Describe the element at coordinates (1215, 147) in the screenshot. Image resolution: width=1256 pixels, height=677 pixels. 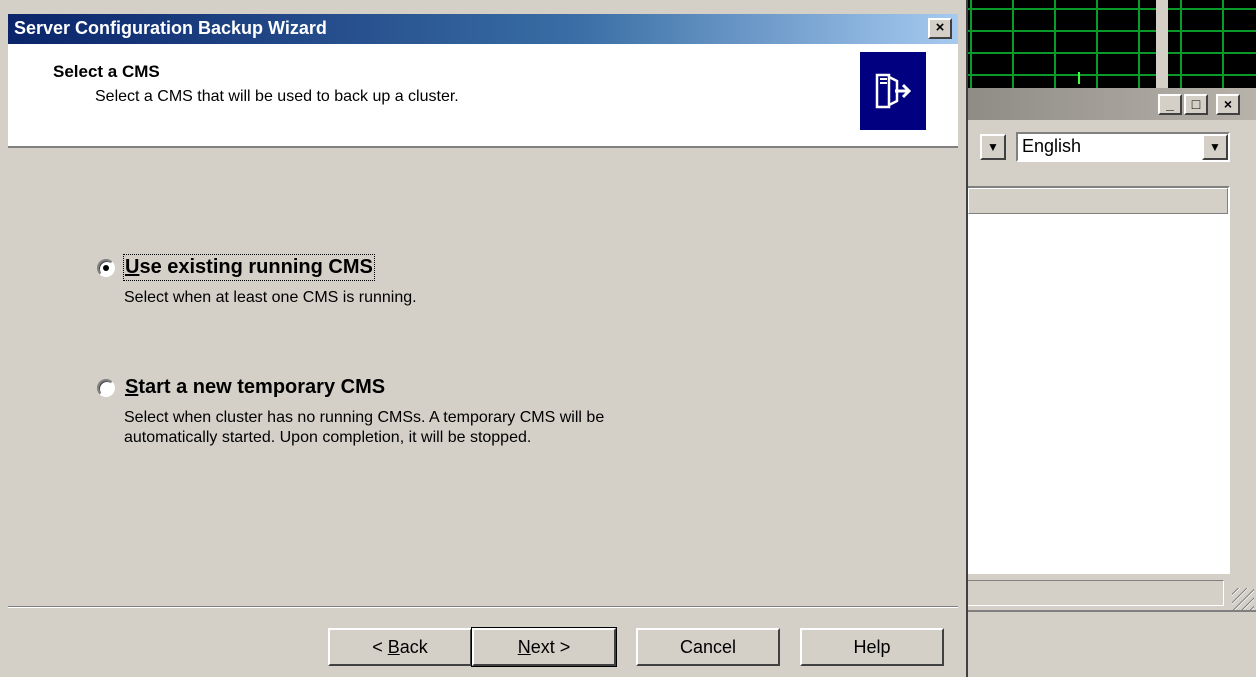
I see `chevron-down-icon: ▼` at that location.